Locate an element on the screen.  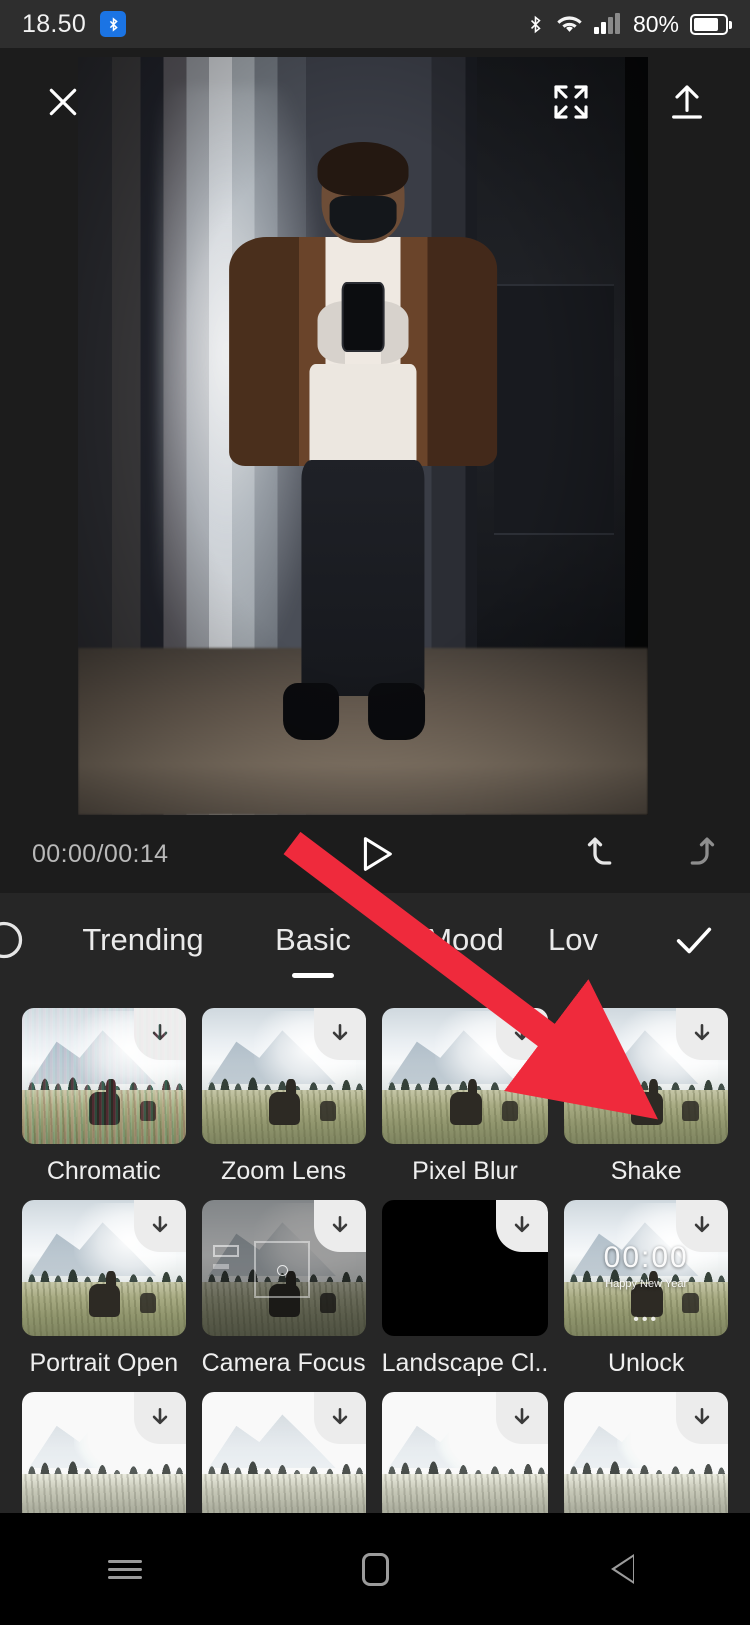
recents-menu-icon is located at coordinates (125, 1569).